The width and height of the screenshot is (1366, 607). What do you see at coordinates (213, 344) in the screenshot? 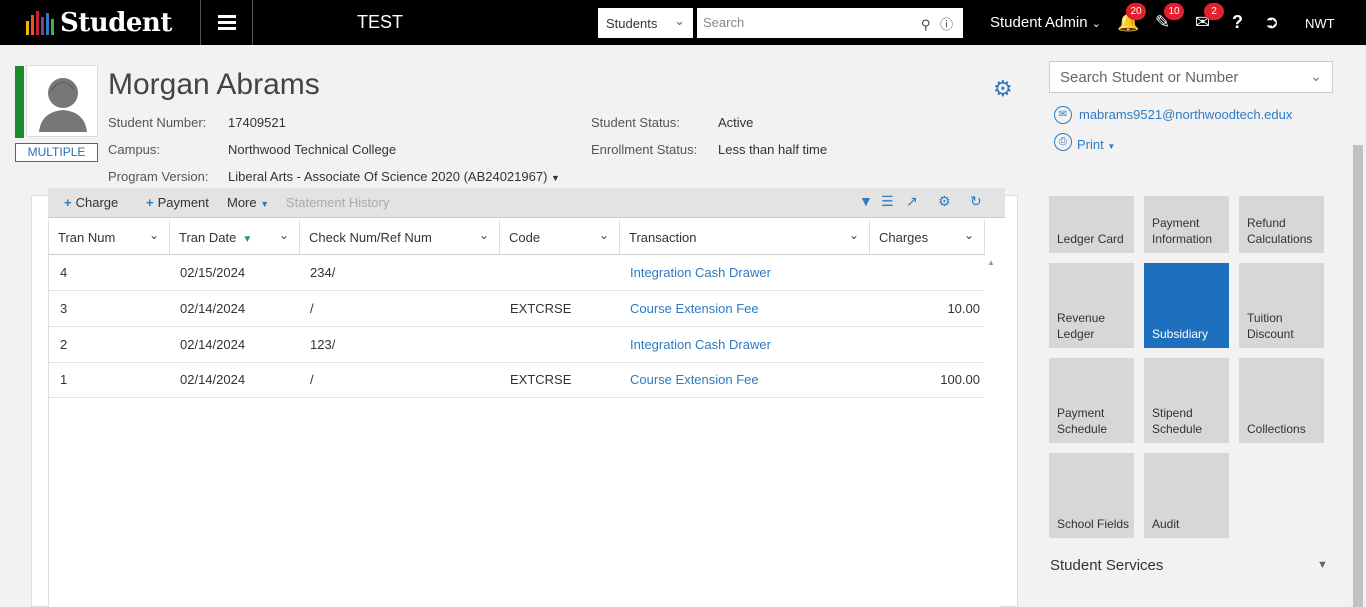
I see `tran-date-cell: 02/14/2024` at bounding box center [213, 344].